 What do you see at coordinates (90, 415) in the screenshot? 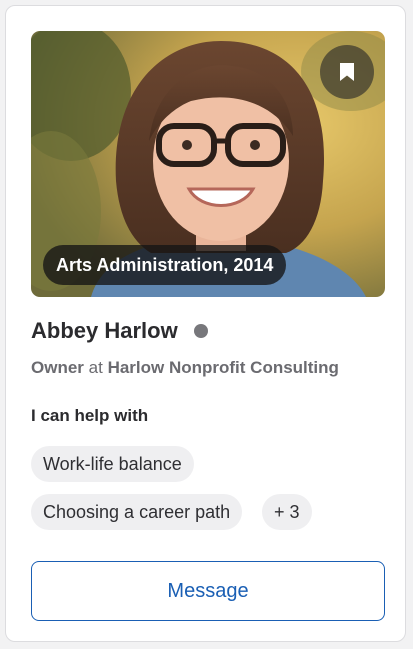
I see `help-heading: I can help with` at bounding box center [90, 415].